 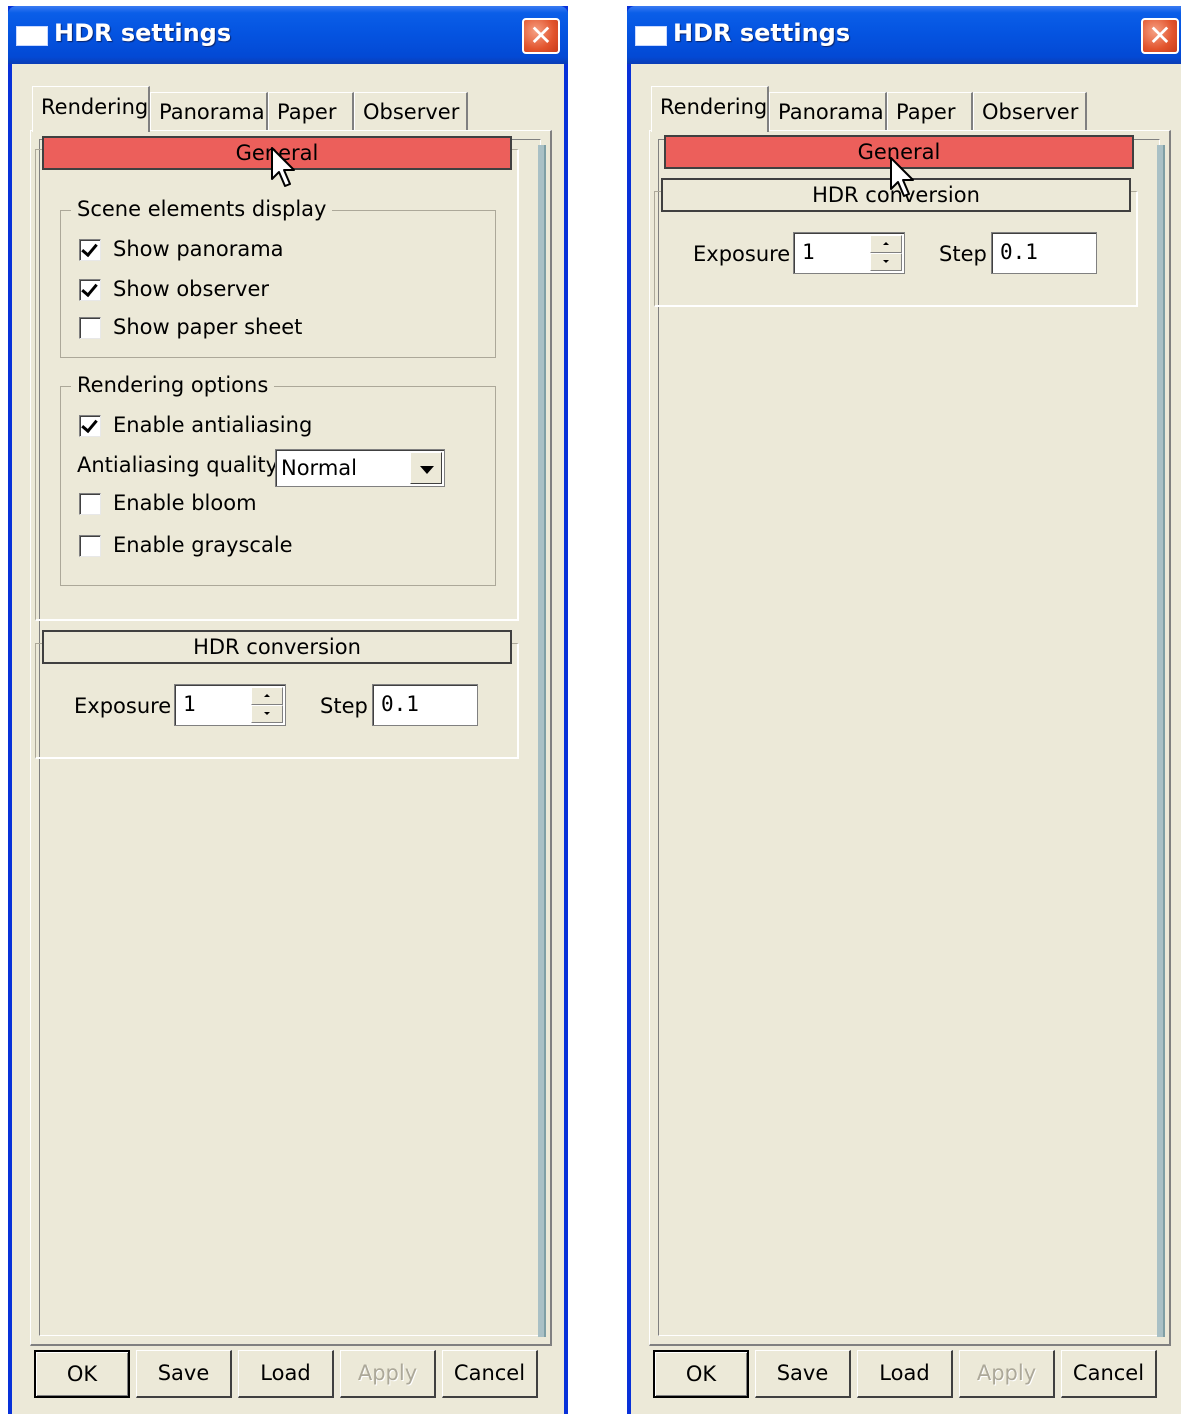 What do you see at coordinates (202, 209) in the screenshot?
I see `scene-elements-group-label: Scene elements display` at bounding box center [202, 209].